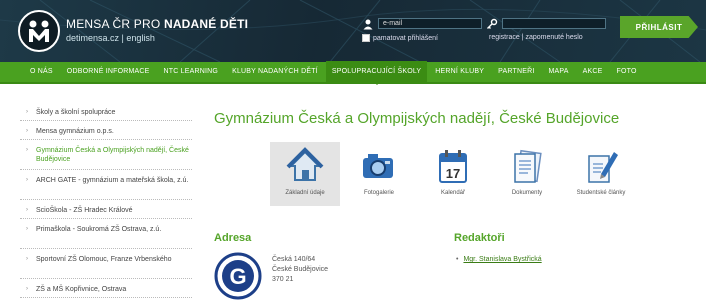 This screenshot has width=706, height=305. I want to click on sidebar-item: › Školy a školní spolupráce, so click(106, 111).